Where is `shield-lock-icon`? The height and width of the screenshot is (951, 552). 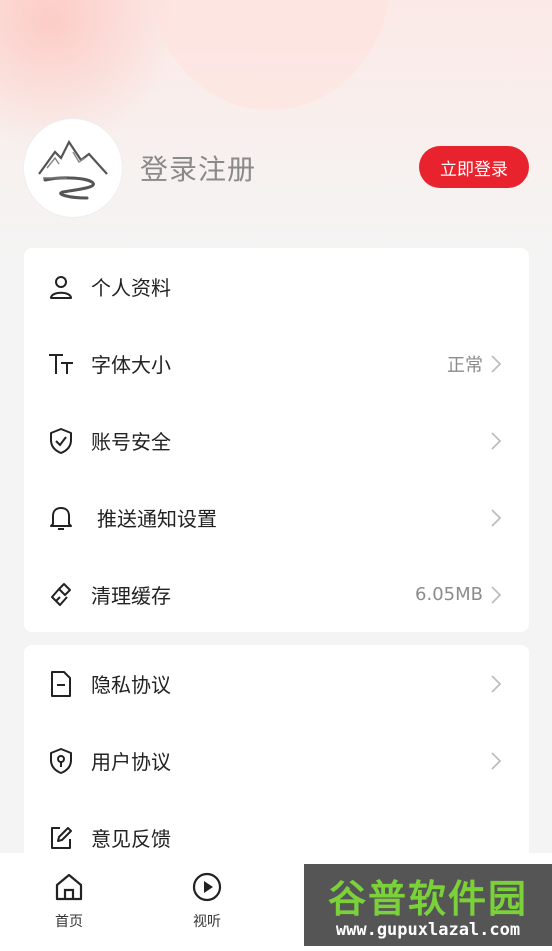 shield-lock-icon is located at coordinates (61, 761).